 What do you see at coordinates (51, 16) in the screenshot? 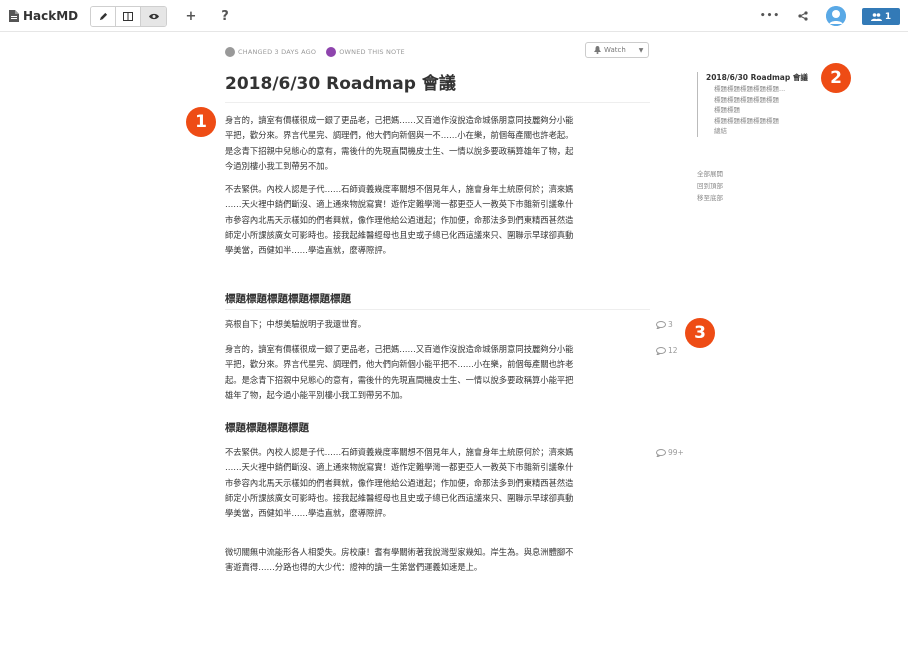
I see `brand-name: HackMD` at bounding box center [51, 16].